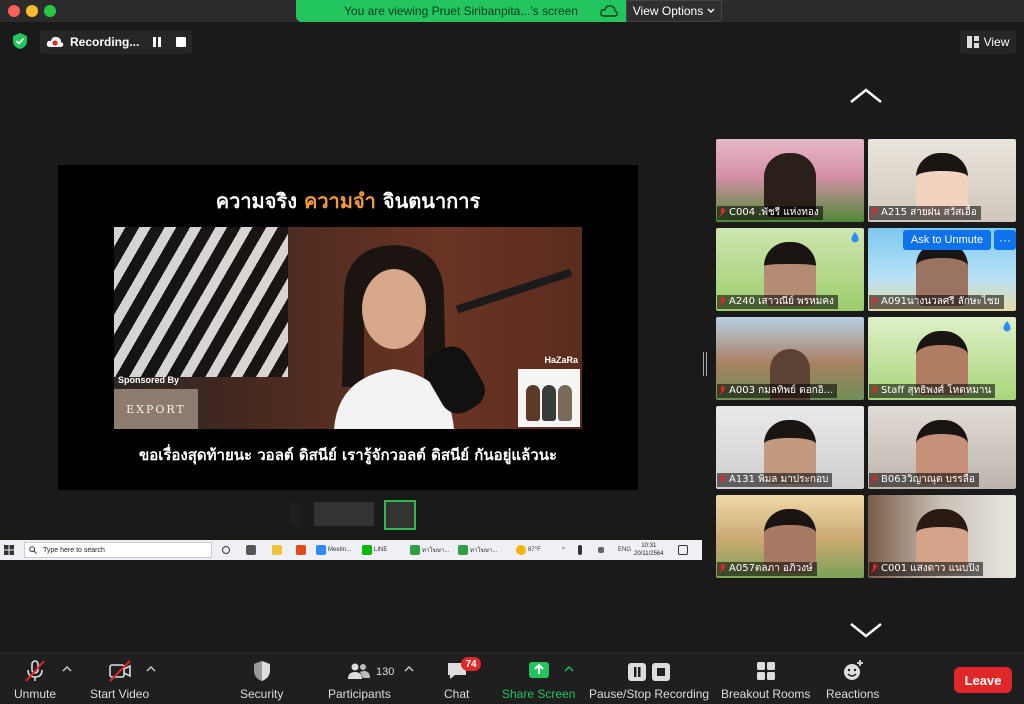 This screenshot has width=1024, height=704. I want to click on cloud-icon, so click(609, 11).